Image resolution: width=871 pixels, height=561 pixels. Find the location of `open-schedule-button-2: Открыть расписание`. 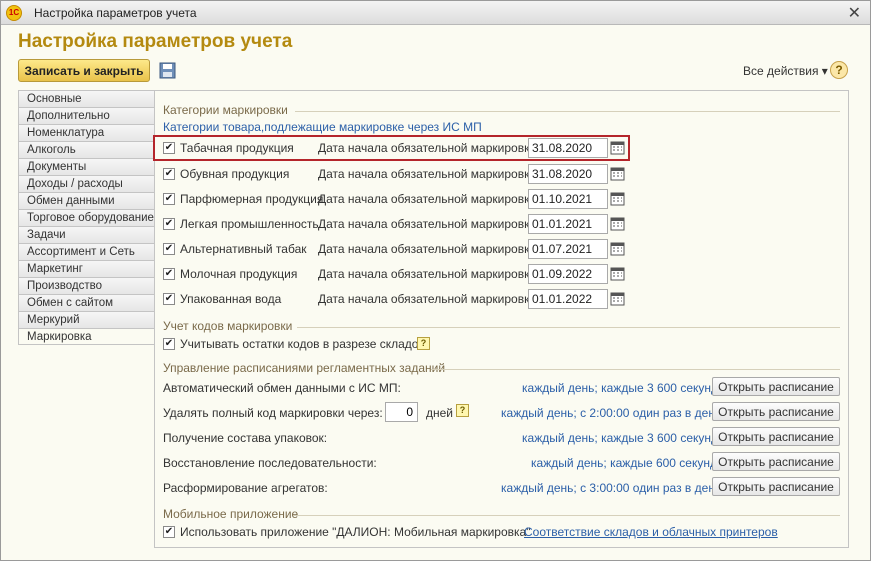

open-schedule-button-2: Открыть расписание is located at coordinates (776, 411).